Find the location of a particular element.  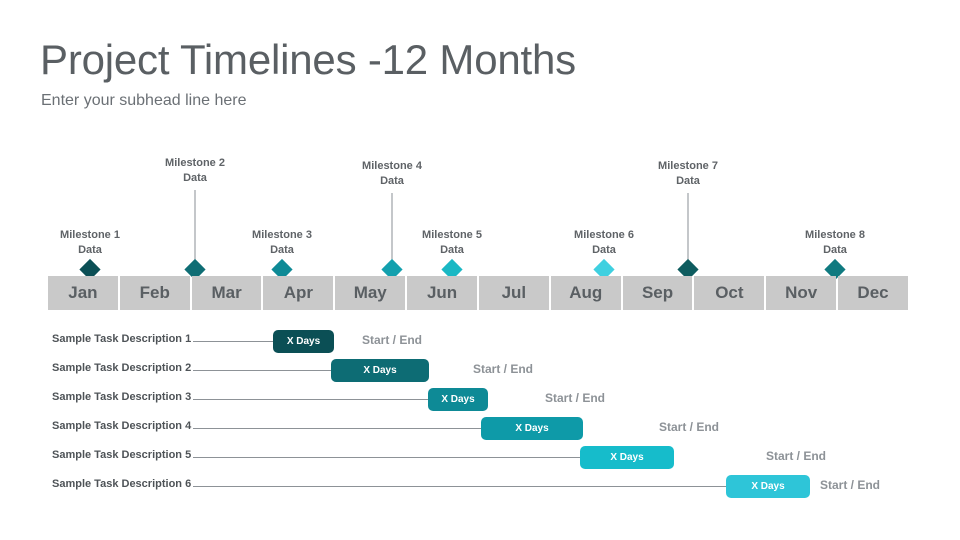

month-cell-may: May is located at coordinates (370, 293).